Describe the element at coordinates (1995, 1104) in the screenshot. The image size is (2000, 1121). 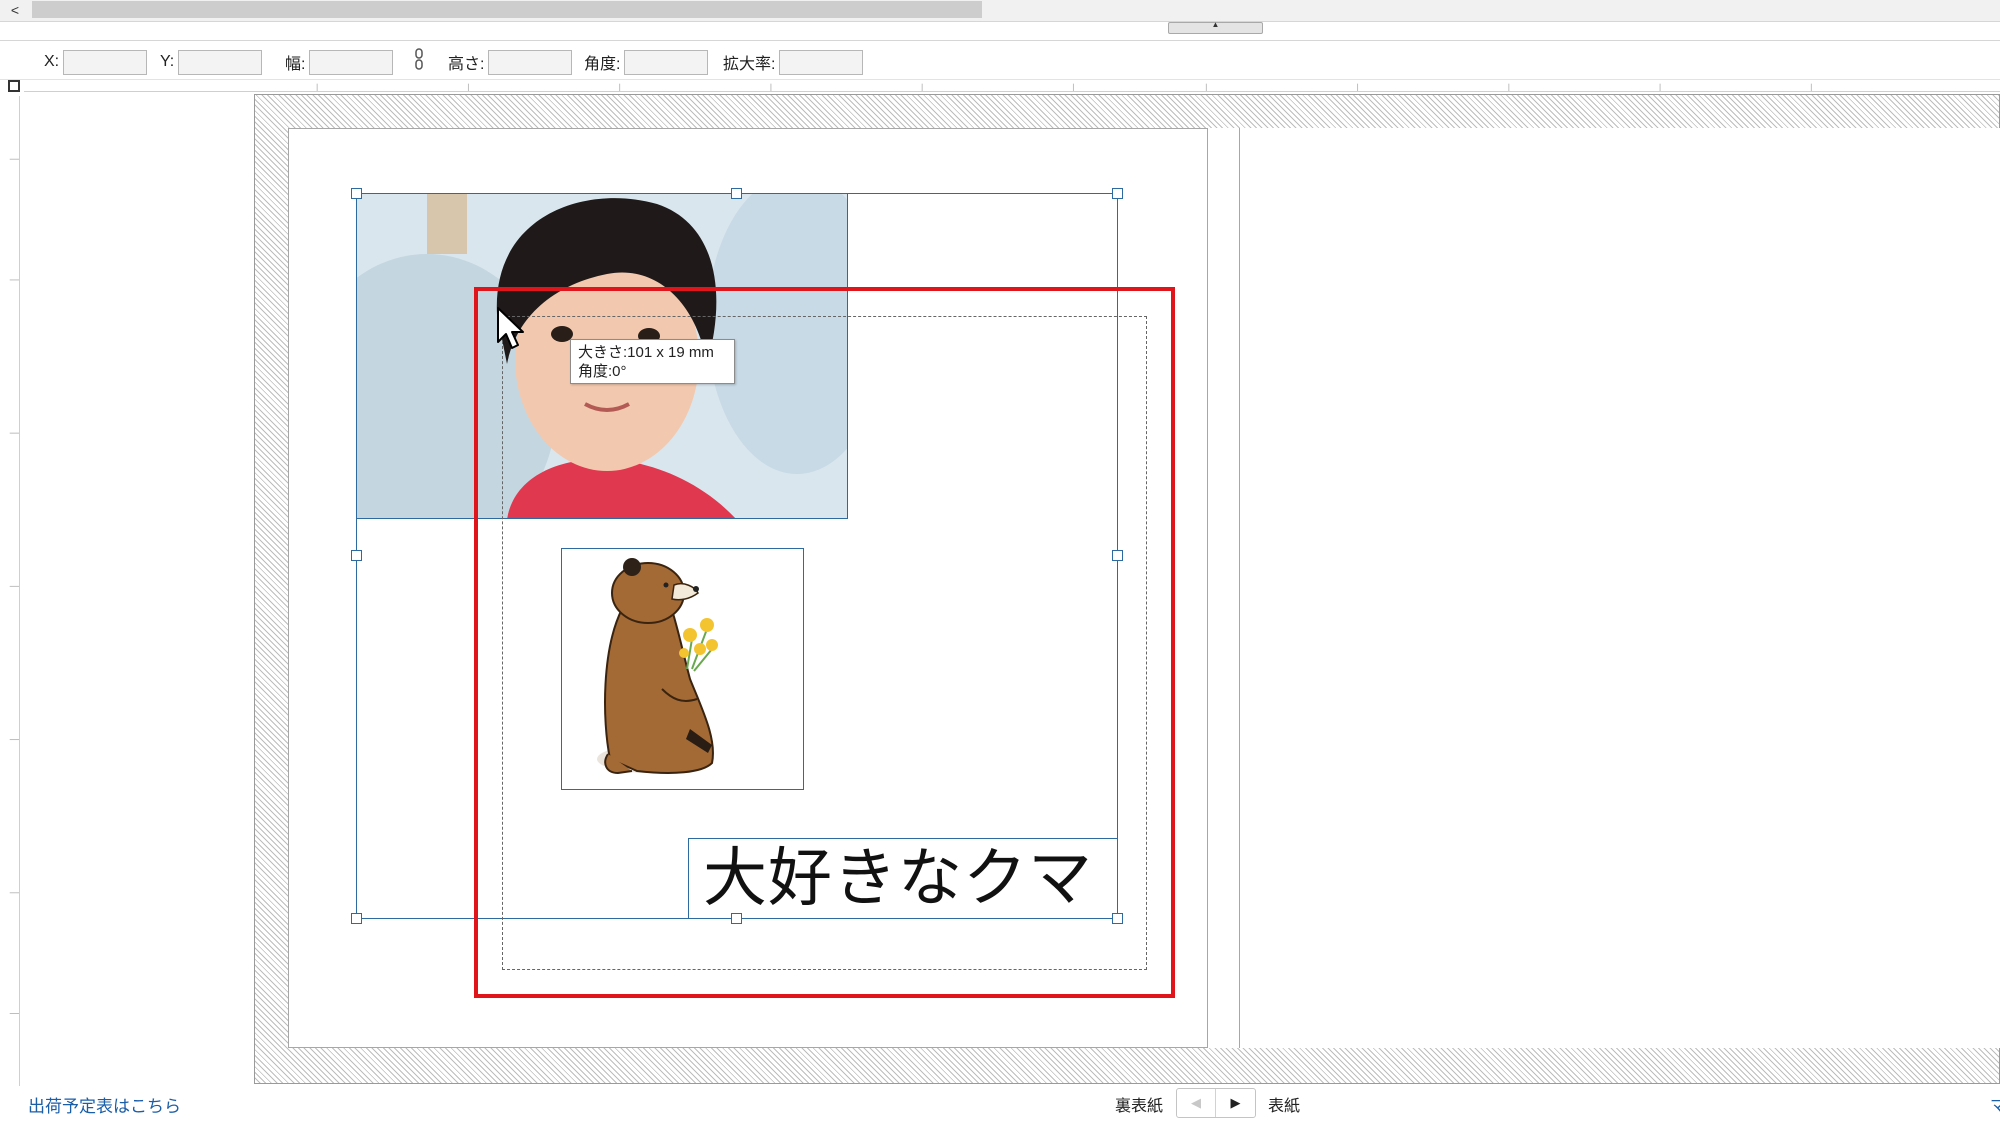
I see `right-corner-link: マ` at that location.